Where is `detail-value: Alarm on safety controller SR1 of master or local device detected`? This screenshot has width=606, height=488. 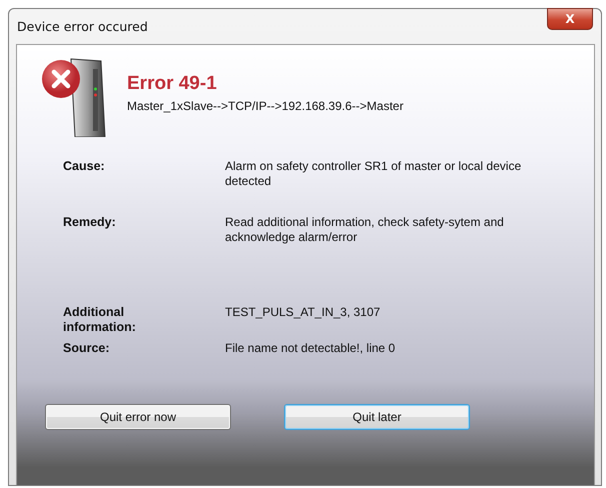 detail-value: Alarm on safety controller SR1 of master or local device detected is located at coordinates (373, 174).